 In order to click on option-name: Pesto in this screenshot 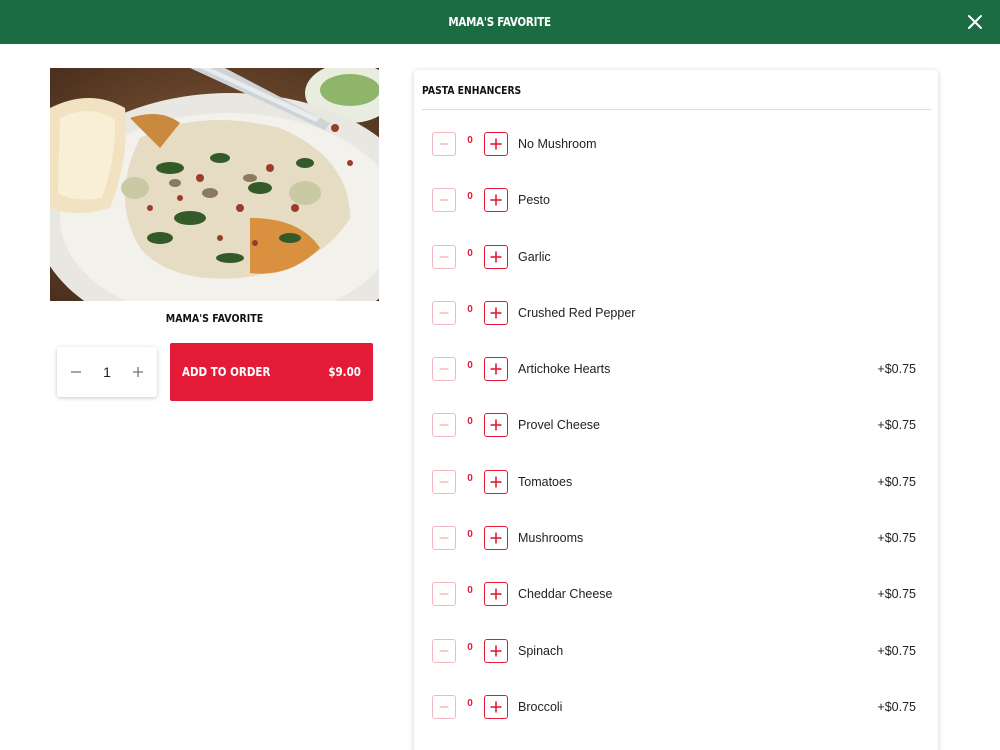, I will do `click(534, 200)`.